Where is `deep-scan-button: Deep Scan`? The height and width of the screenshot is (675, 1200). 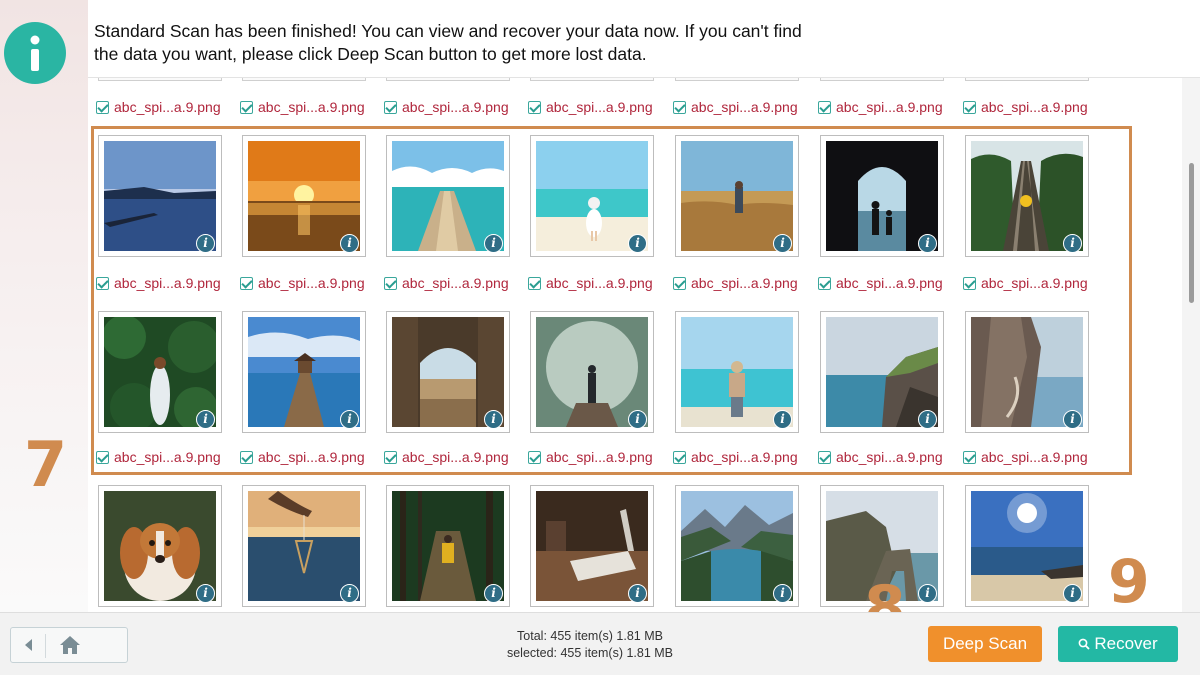
deep-scan-button: Deep Scan is located at coordinates (985, 644).